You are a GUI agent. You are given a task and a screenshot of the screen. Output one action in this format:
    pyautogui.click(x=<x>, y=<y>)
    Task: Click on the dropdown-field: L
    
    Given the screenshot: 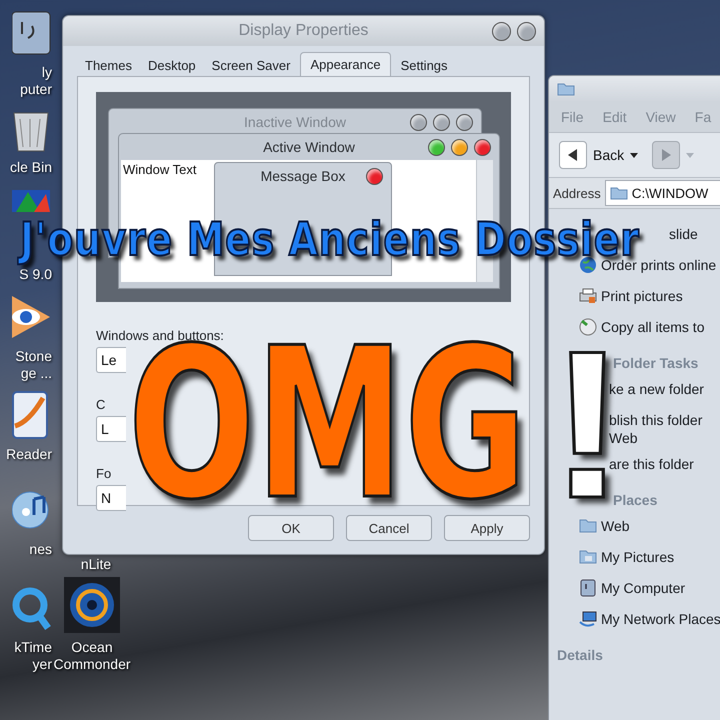 What is the action you would take?
    pyautogui.click(x=111, y=429)
    